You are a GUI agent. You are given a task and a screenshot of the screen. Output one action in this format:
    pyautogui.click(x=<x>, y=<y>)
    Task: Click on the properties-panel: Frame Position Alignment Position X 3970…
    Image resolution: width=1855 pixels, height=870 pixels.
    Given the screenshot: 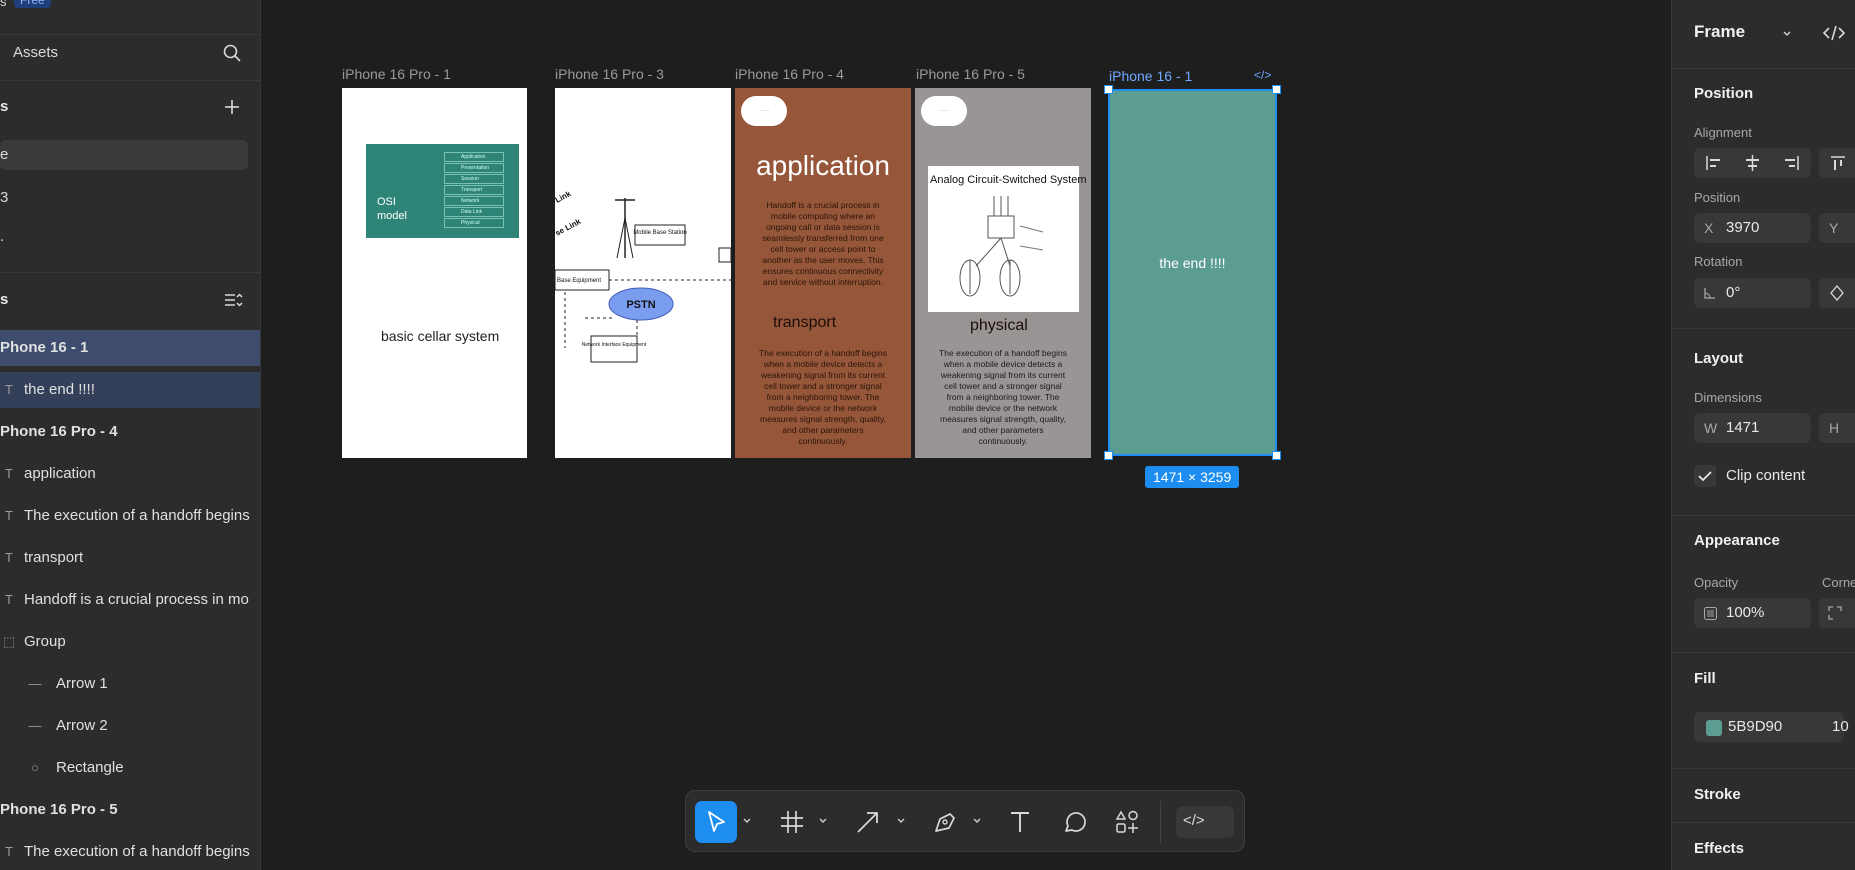 What is the action you would take?
    pyautogui.click(x=1763, y=435)
    